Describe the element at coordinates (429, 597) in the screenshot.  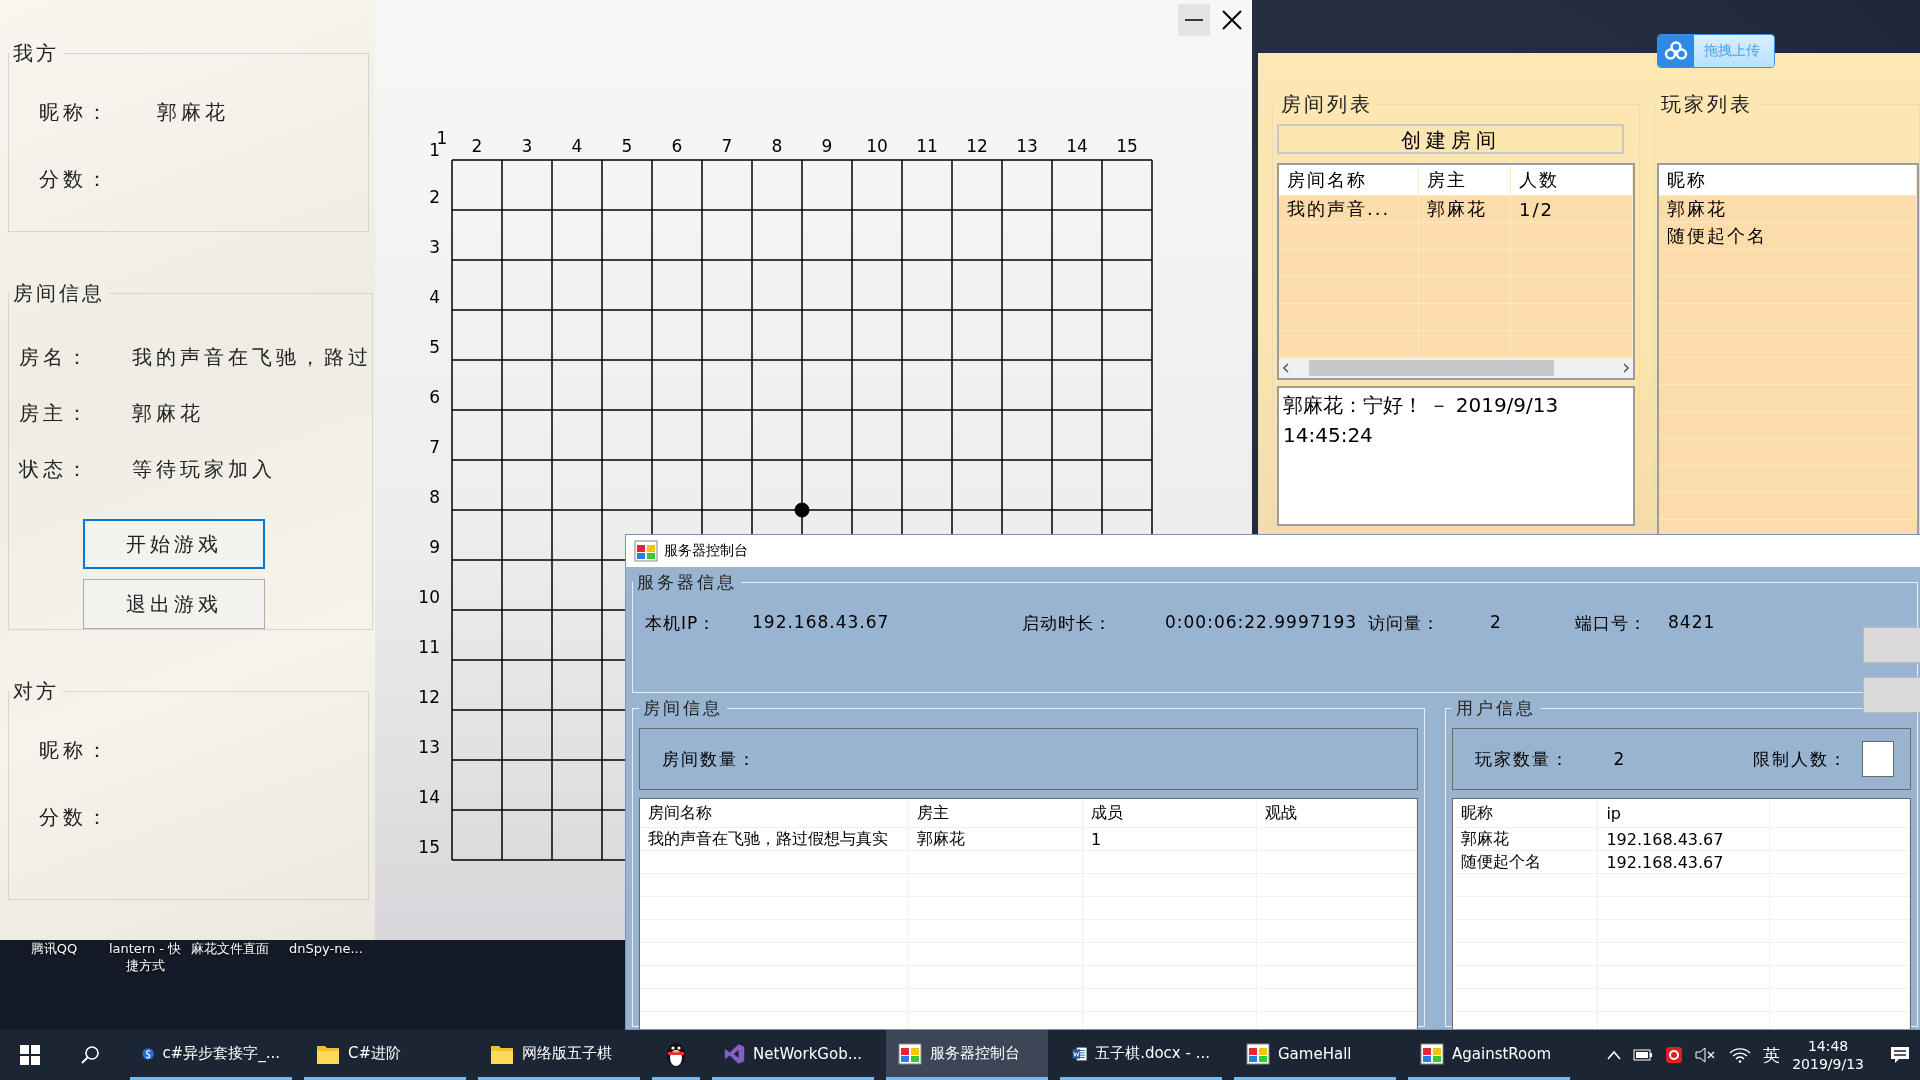
I see `row-label: 10` at that location.